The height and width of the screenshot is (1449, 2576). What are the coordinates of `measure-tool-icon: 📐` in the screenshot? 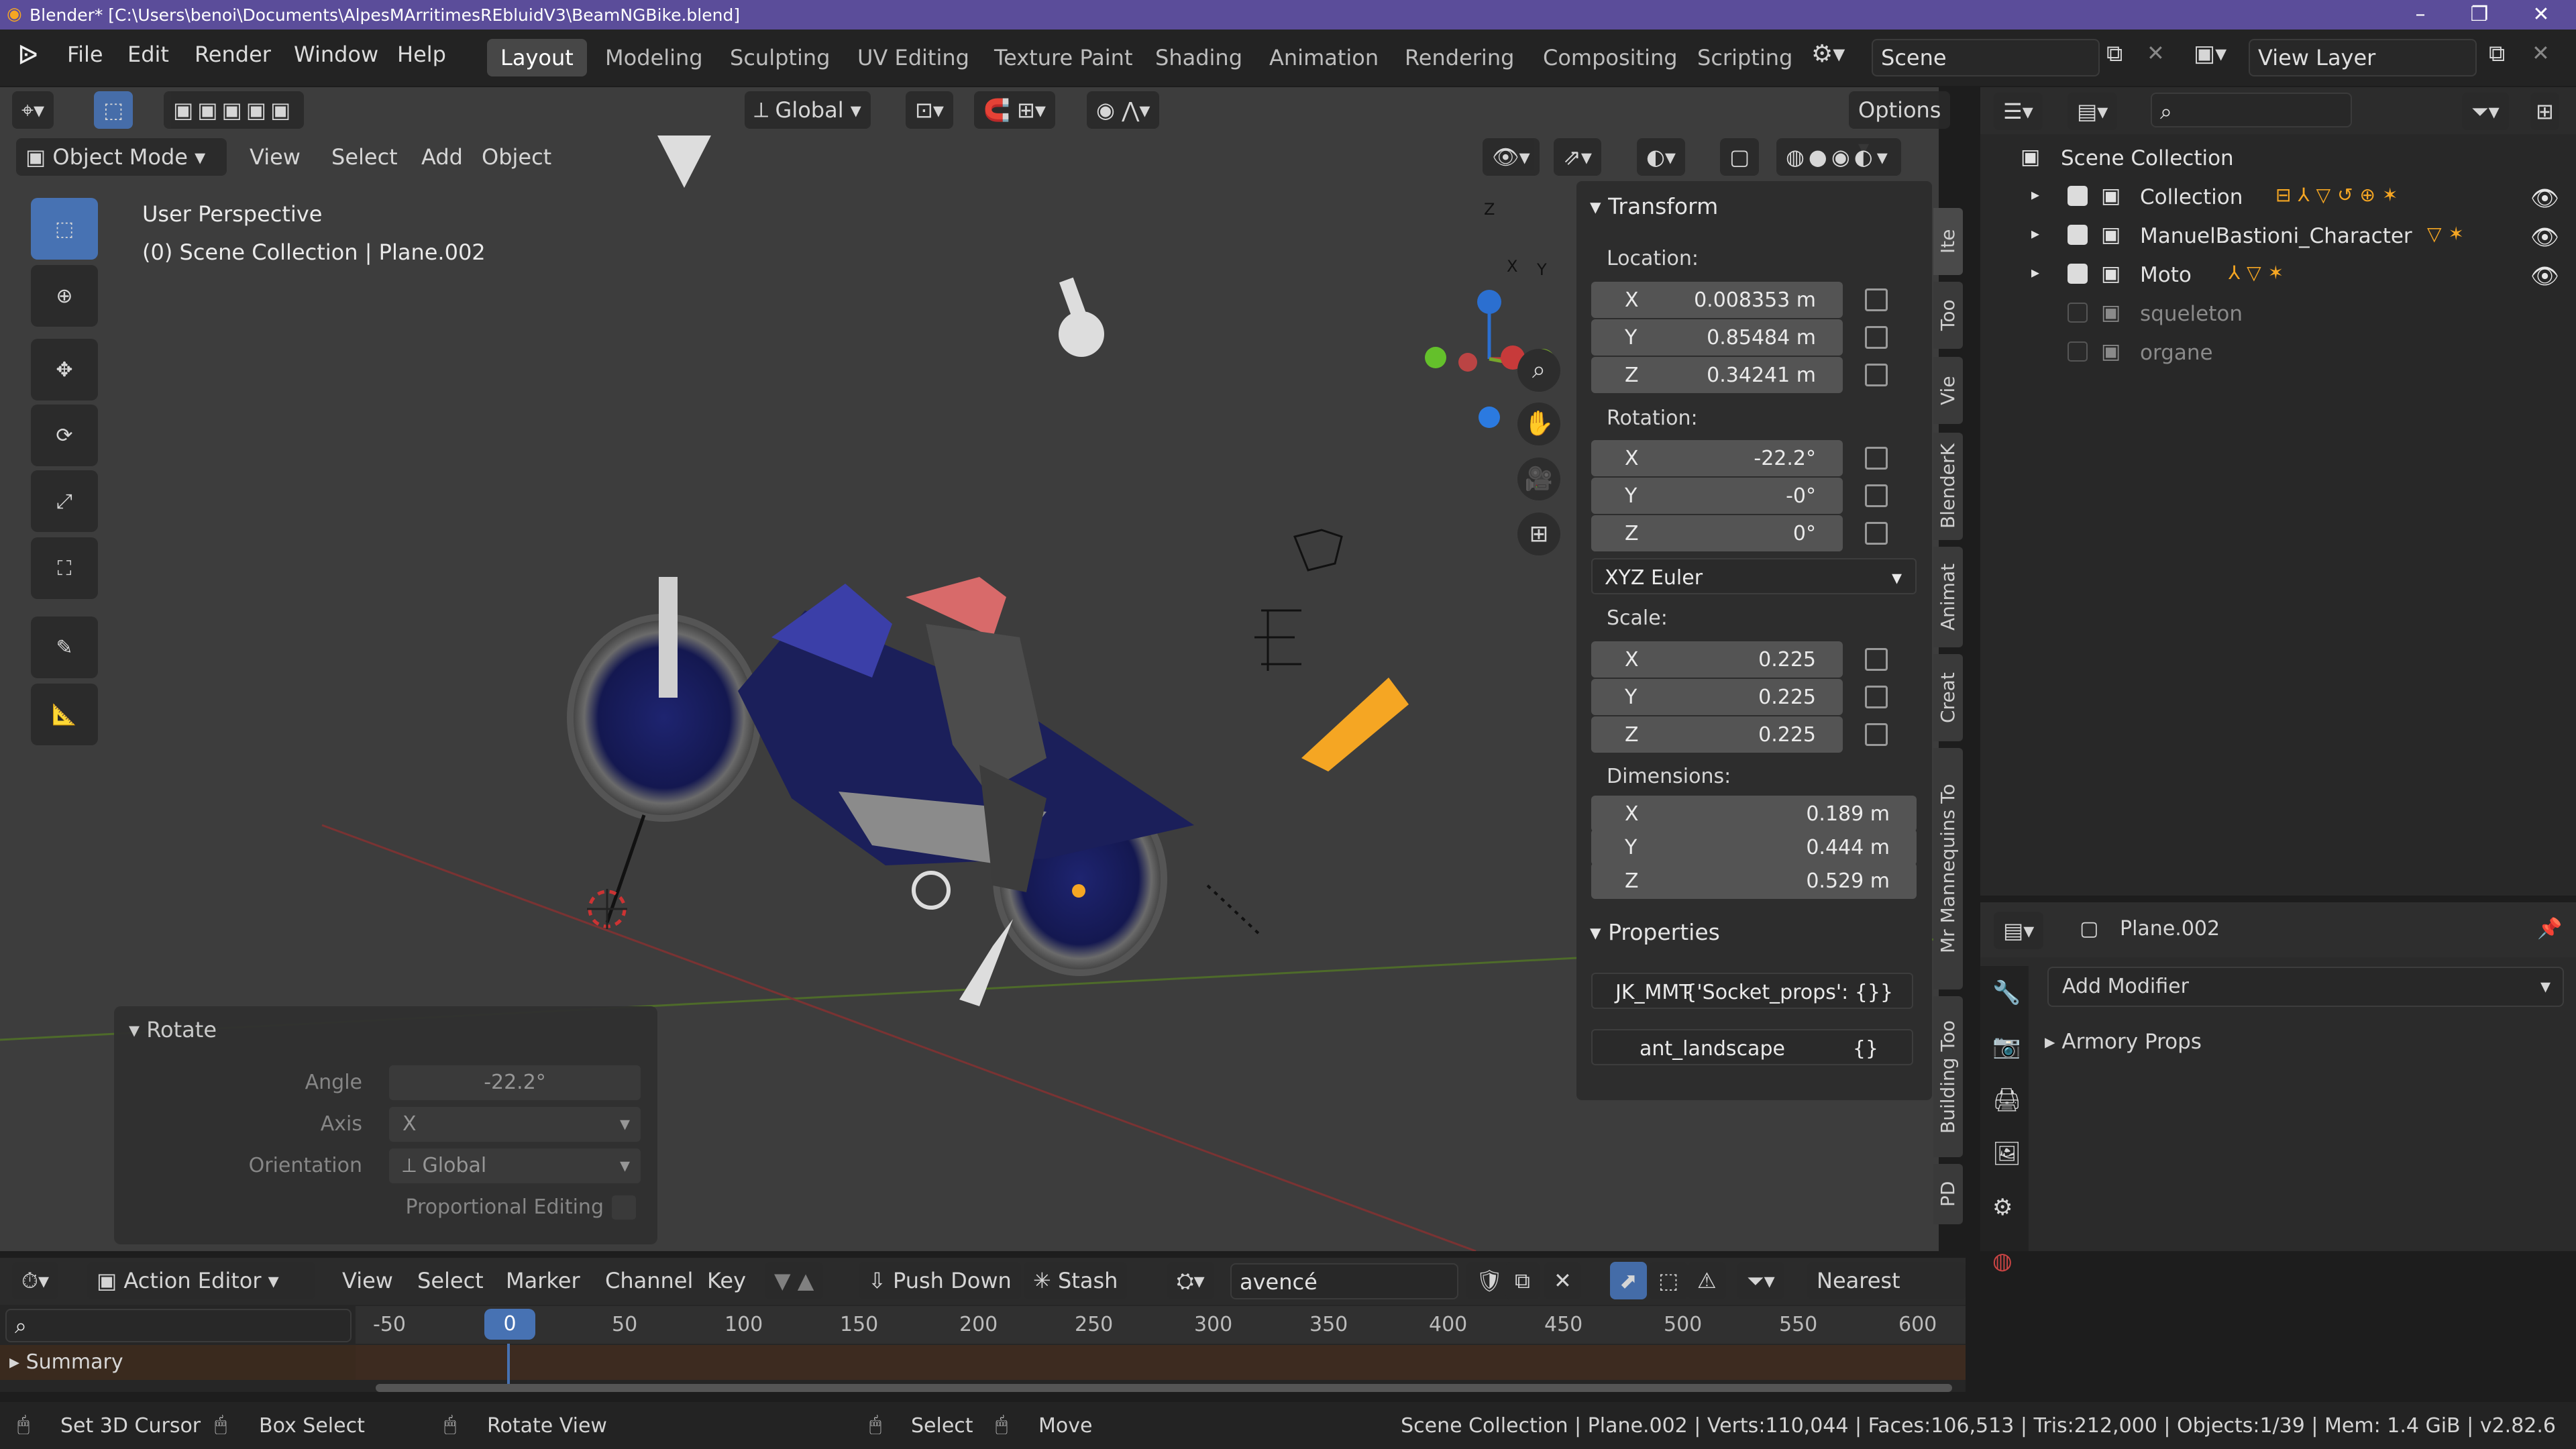 It's located at (64, 714).